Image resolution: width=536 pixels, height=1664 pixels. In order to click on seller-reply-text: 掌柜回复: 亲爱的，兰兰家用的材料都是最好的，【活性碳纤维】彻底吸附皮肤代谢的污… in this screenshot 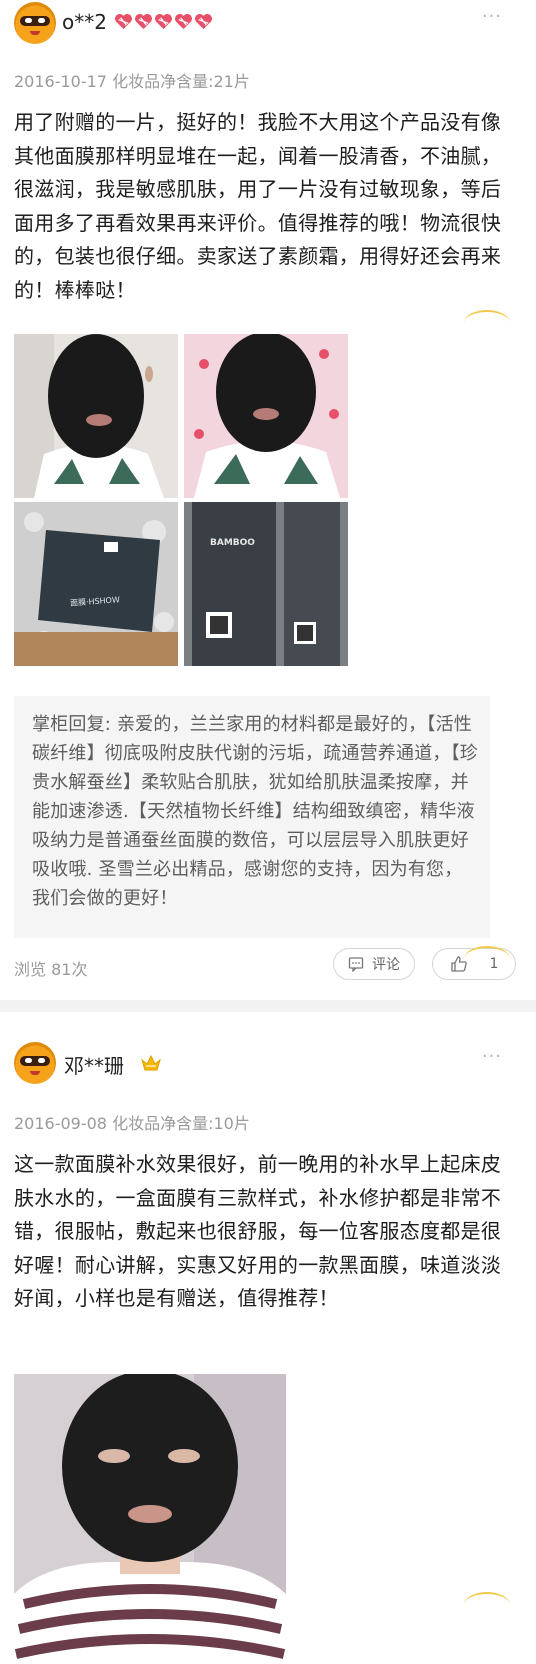, I will do `click(255, 811)`.